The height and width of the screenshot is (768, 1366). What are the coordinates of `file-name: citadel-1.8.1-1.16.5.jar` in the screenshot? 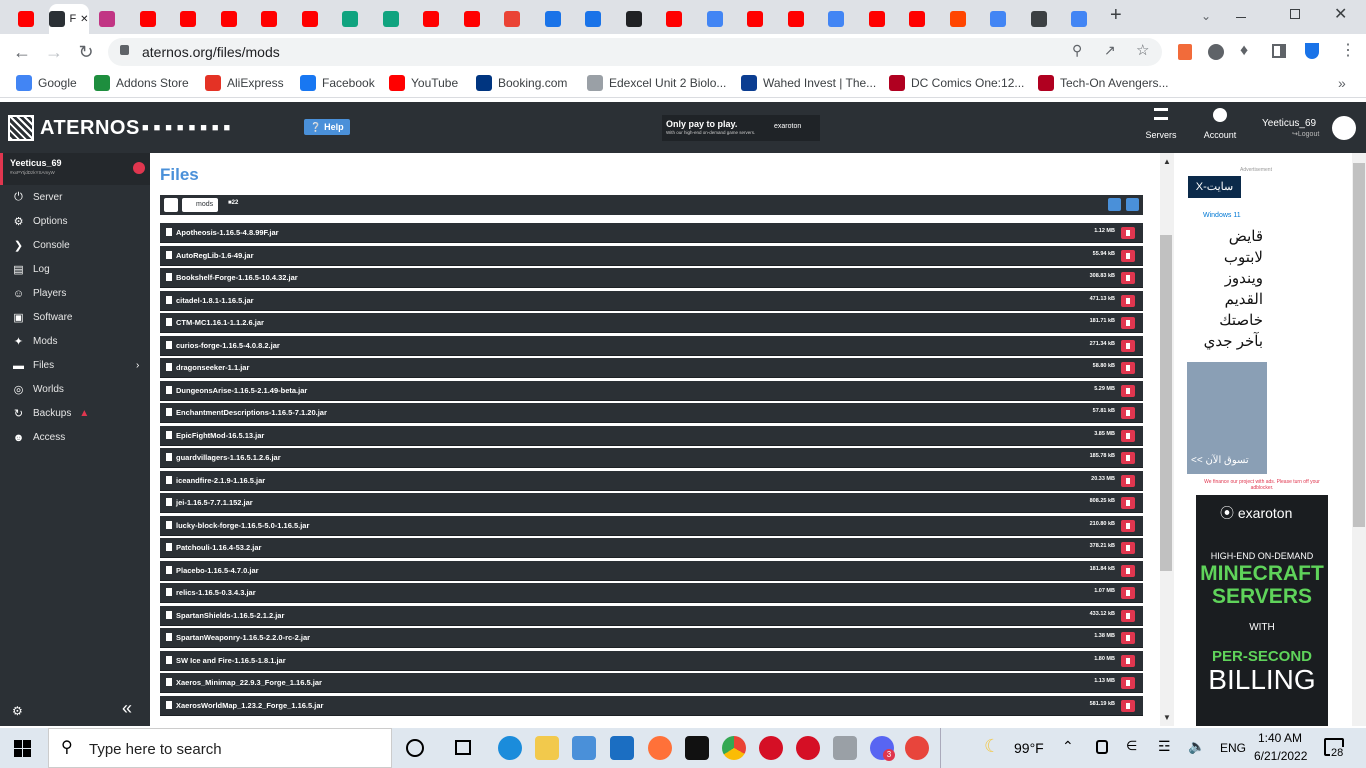 It's located at (215, 300).